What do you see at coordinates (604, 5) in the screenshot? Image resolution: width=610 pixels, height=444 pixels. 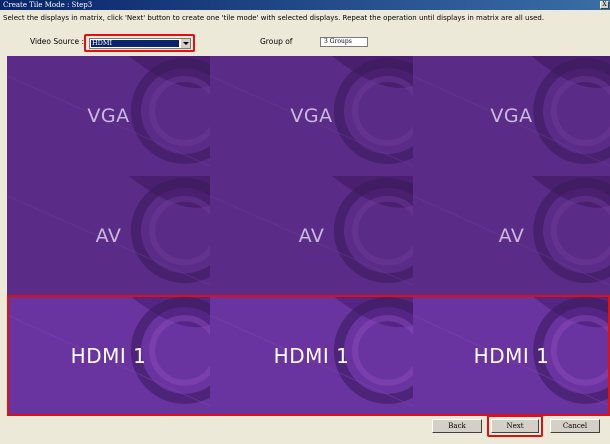 I see `close-button: X` at bounding box center [604, 5].